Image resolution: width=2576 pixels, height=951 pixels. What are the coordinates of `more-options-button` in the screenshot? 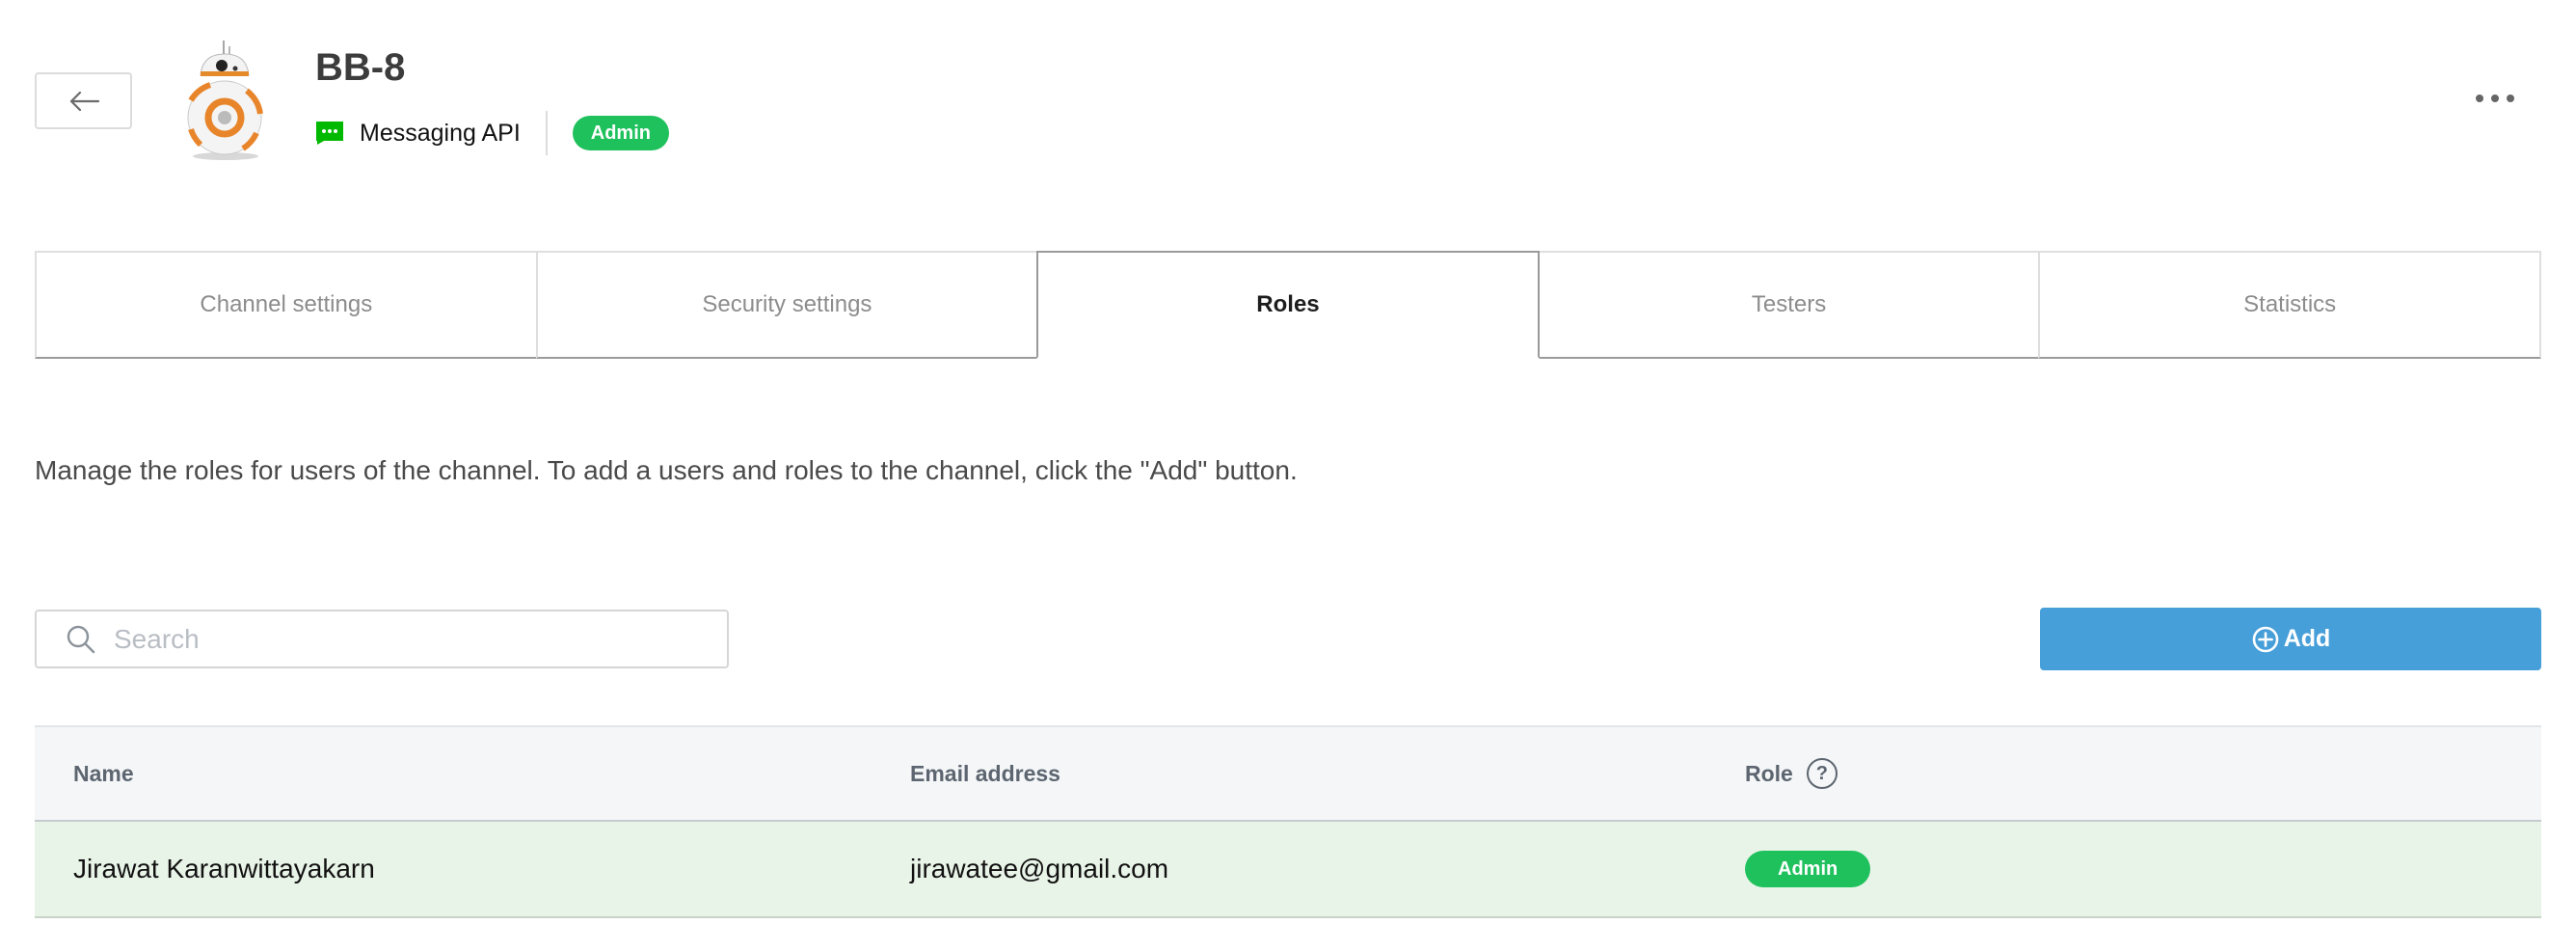 It's located at (2495, 98).